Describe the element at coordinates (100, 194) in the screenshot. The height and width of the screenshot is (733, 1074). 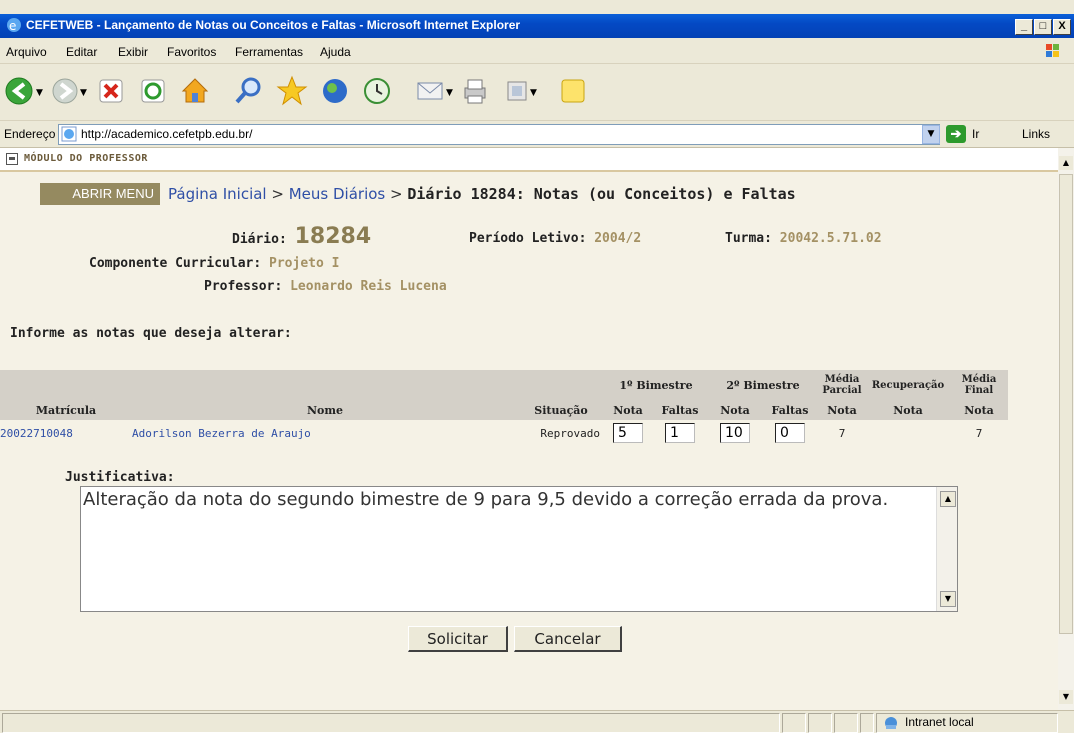
I see `open-menu-button: ABRIR MENU` at that location.